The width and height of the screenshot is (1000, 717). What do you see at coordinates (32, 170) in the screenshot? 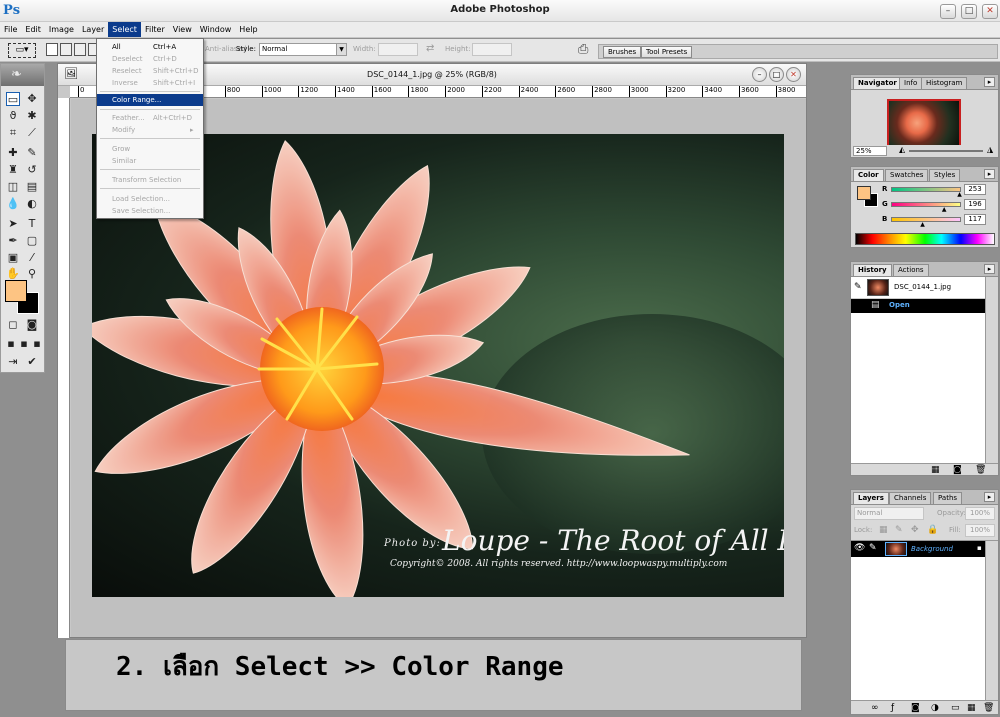
I see `history-brush-icon: ↺` at bounding box center [32, 170].